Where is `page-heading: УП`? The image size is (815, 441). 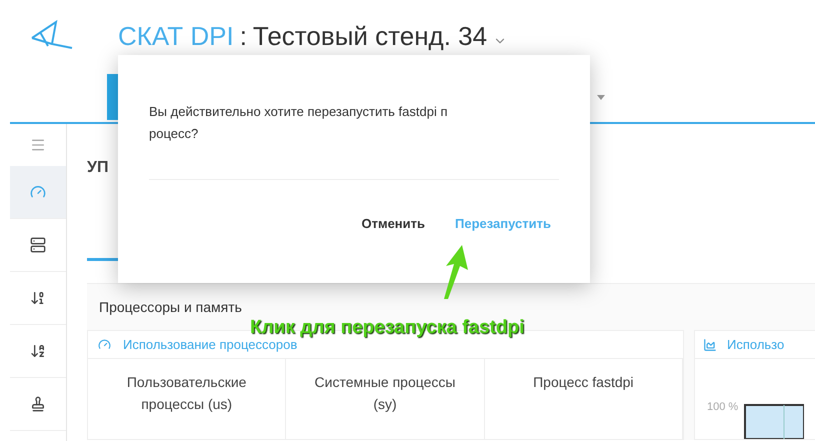 page-heading: УП is located at coordinates (98, 168).